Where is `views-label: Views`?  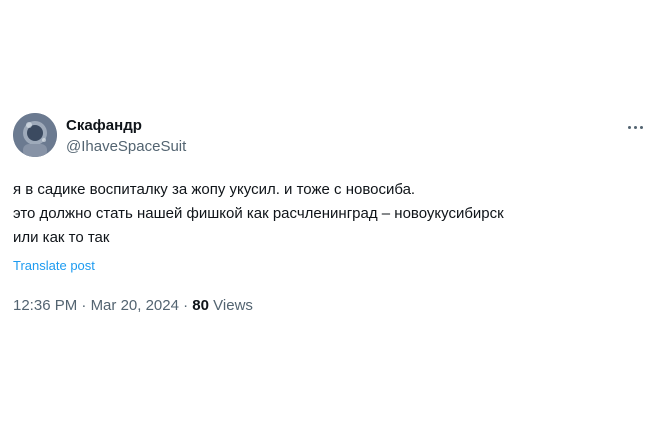
views-label: Views is located at coordinates (233, 305).